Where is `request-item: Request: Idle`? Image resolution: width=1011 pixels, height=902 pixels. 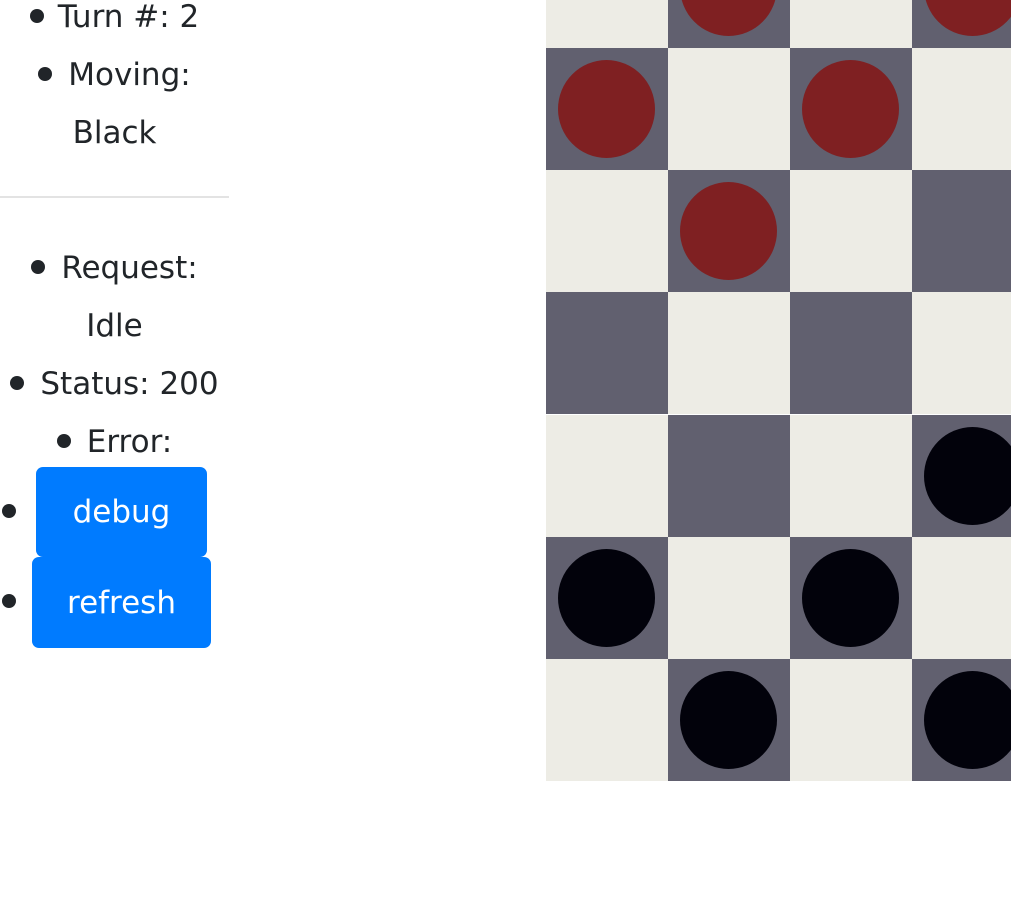 request-item: Request: Idle is located at coordinates (114, 297).